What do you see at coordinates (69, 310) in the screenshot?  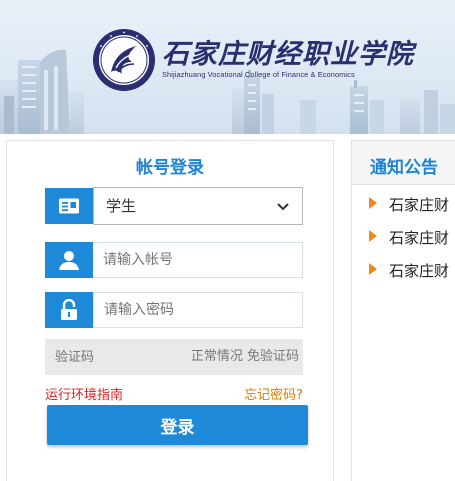 I see `lock-icon` at bounding box center [69, 310].